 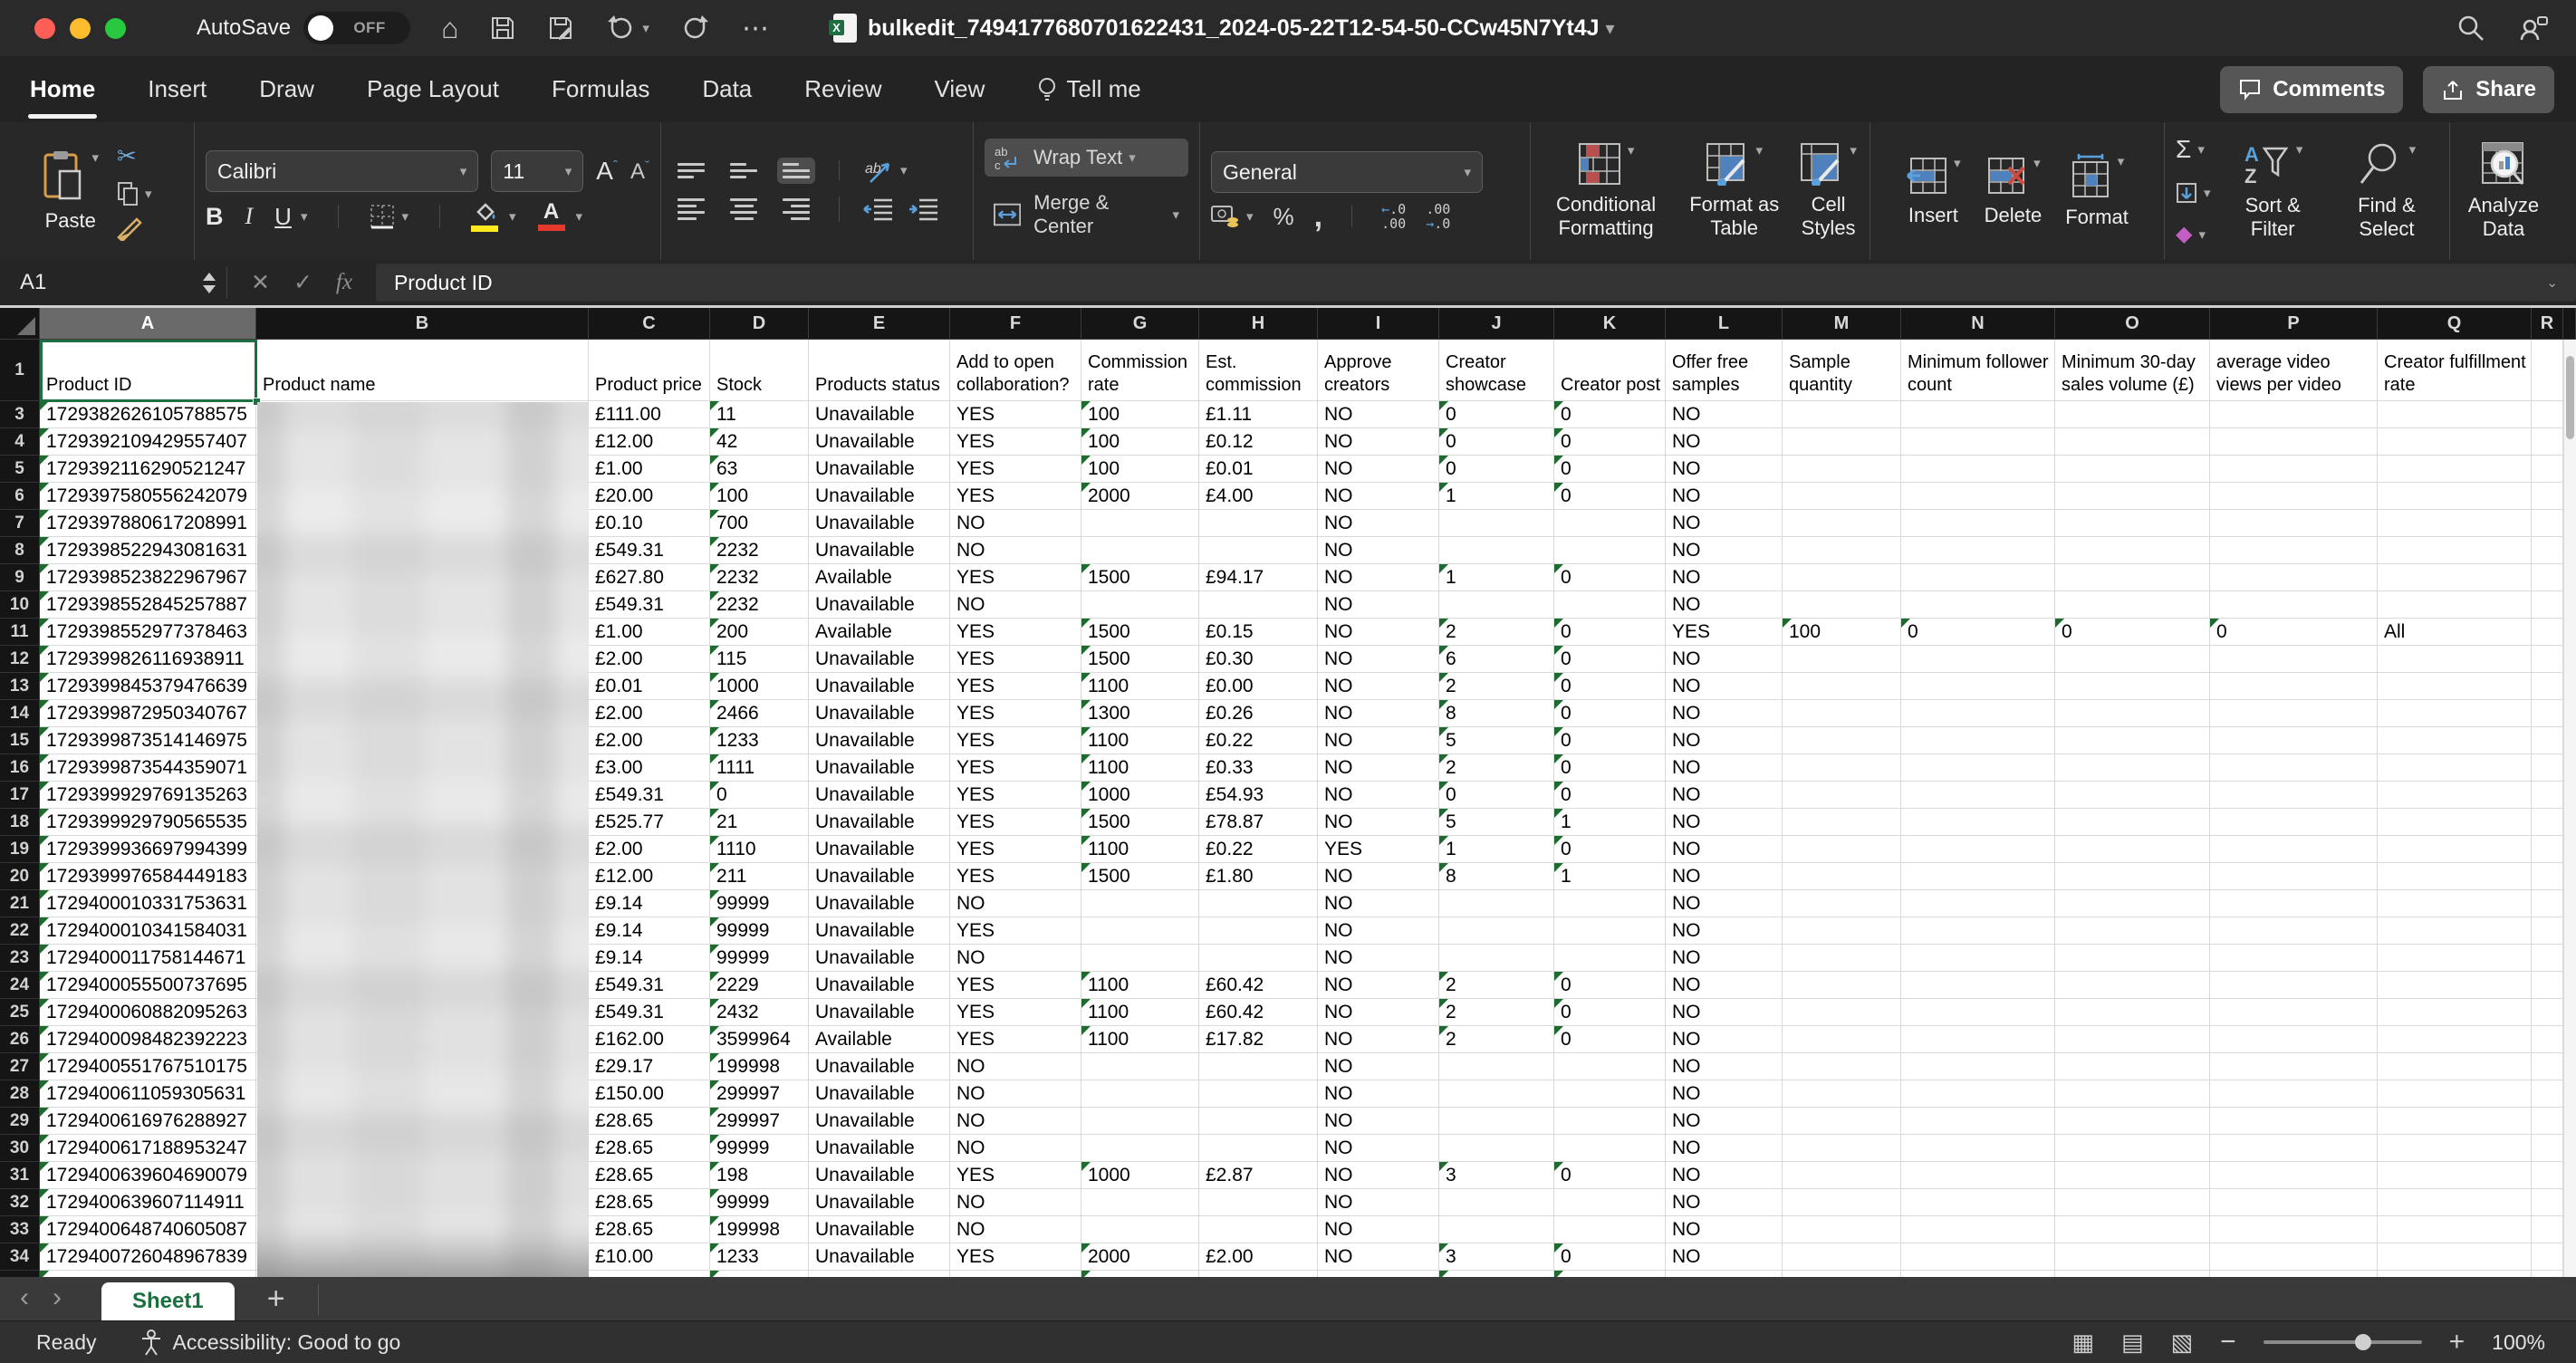 I want to click on cell: 1729397880617208991, so click(x=148, y=523).